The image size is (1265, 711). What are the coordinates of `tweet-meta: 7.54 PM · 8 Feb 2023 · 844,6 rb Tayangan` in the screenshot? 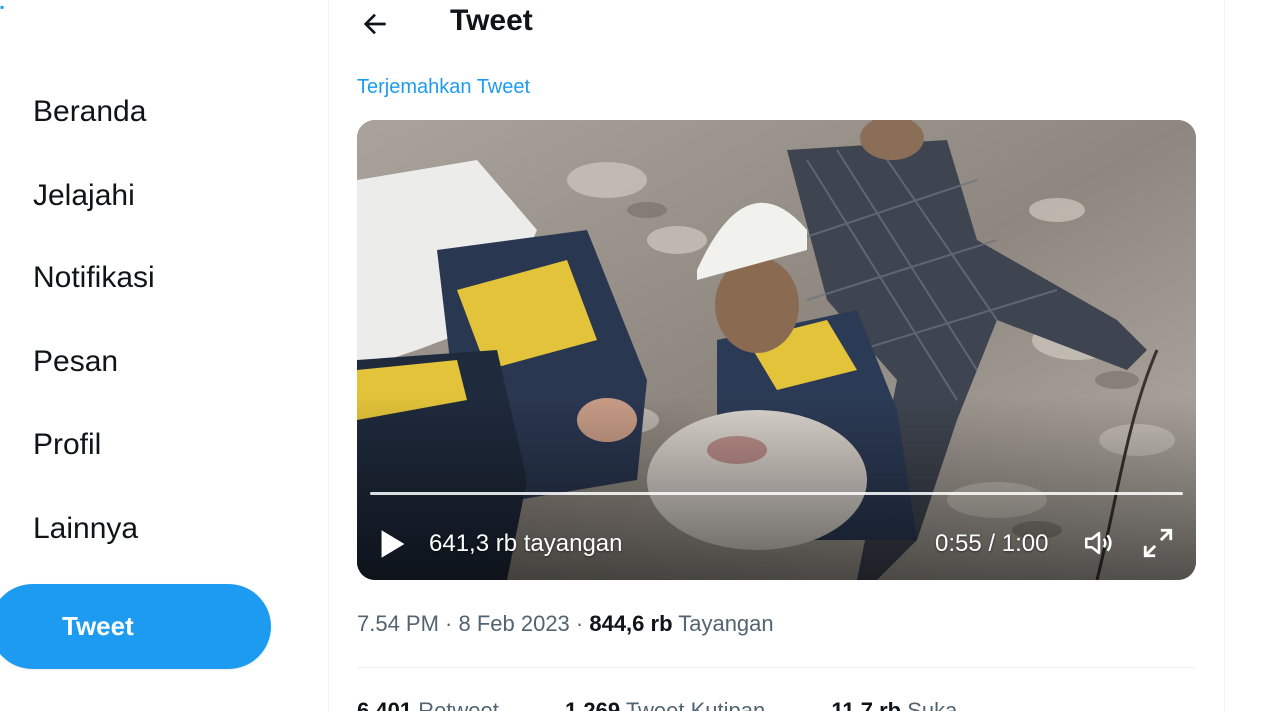 It's located at (565, 624).